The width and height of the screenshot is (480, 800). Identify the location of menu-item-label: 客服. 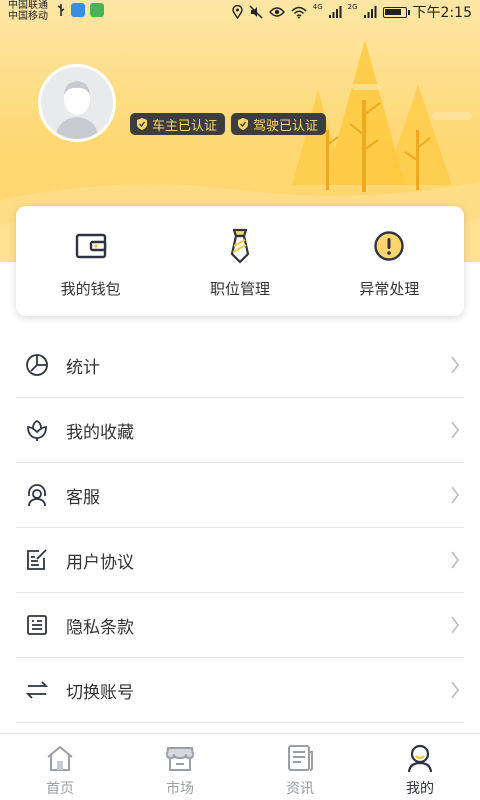
(83, 497).